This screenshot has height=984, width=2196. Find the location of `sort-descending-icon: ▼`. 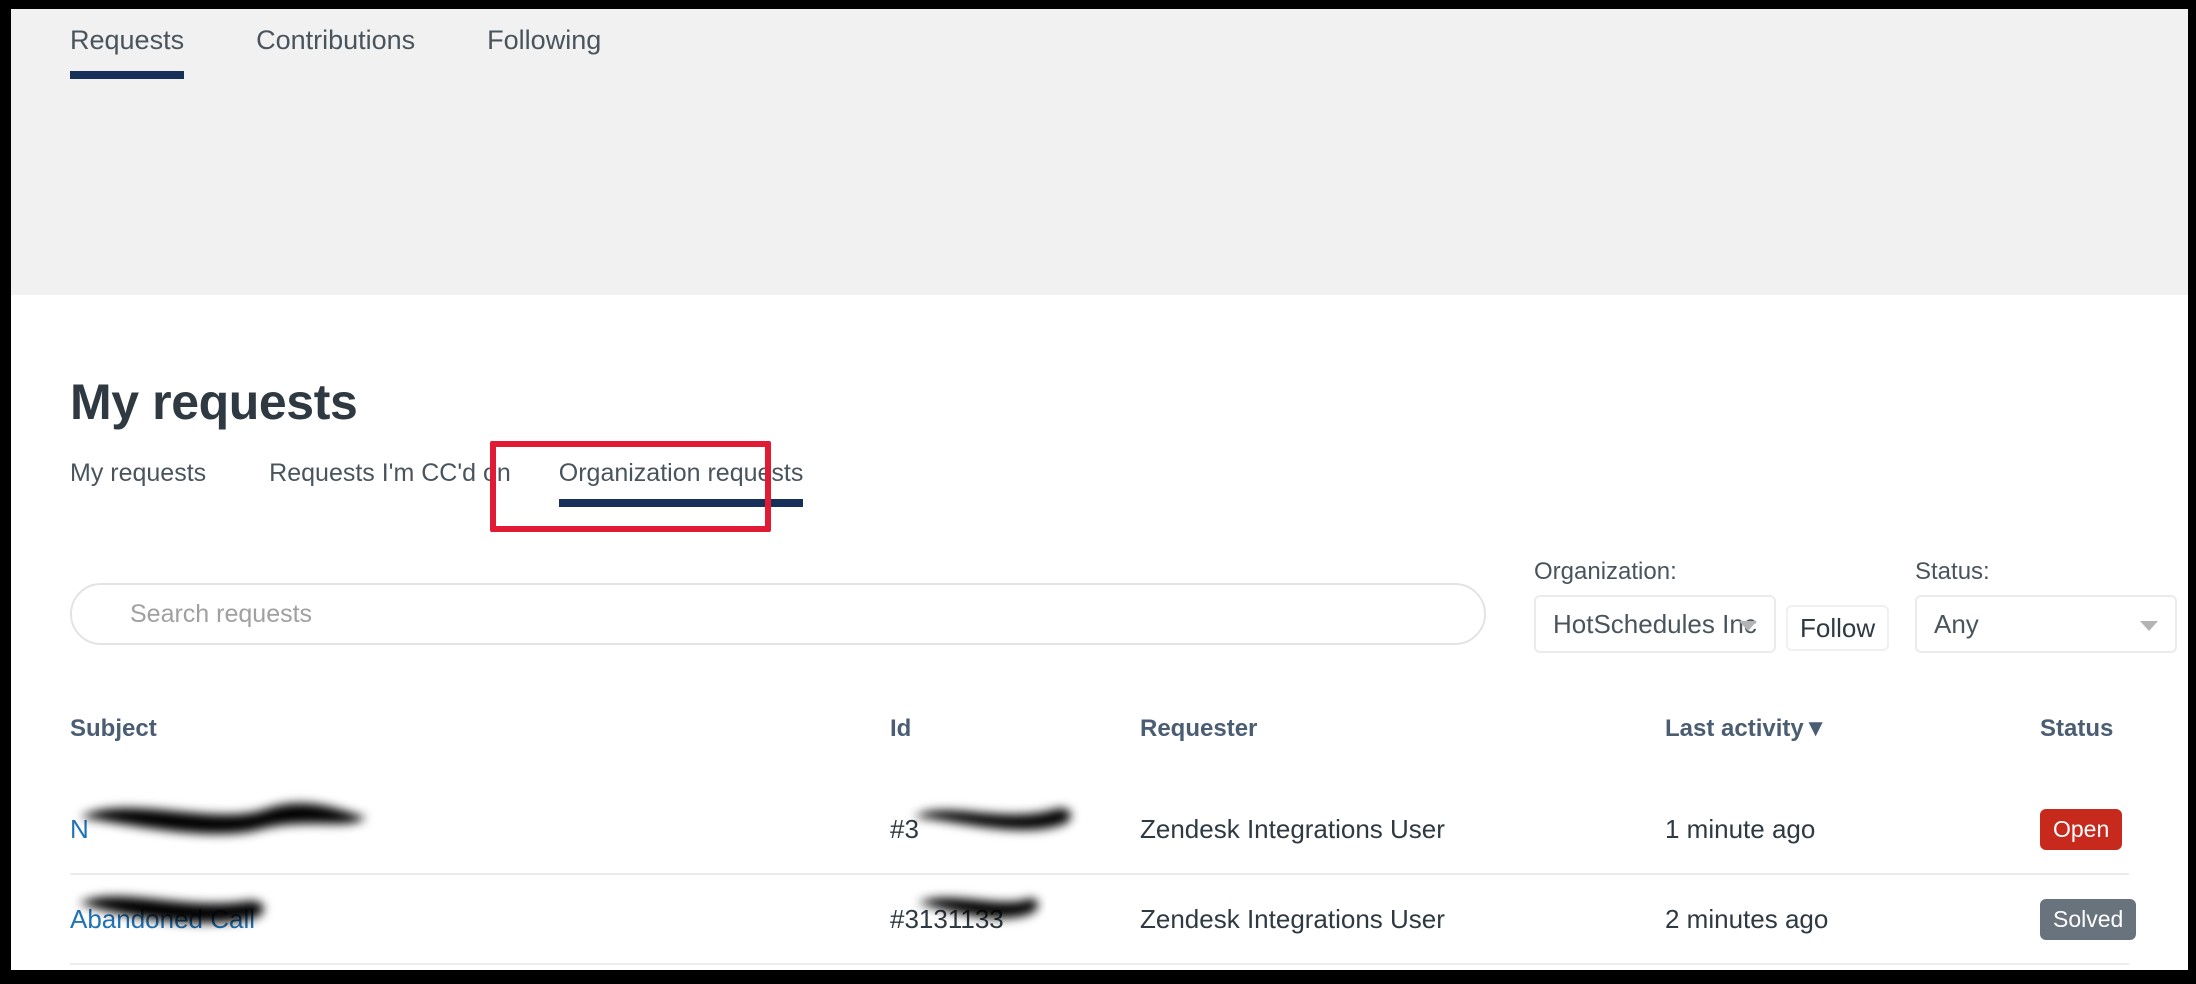

sort-descending-icon: ▼ is located at coordinates (1815, 728).